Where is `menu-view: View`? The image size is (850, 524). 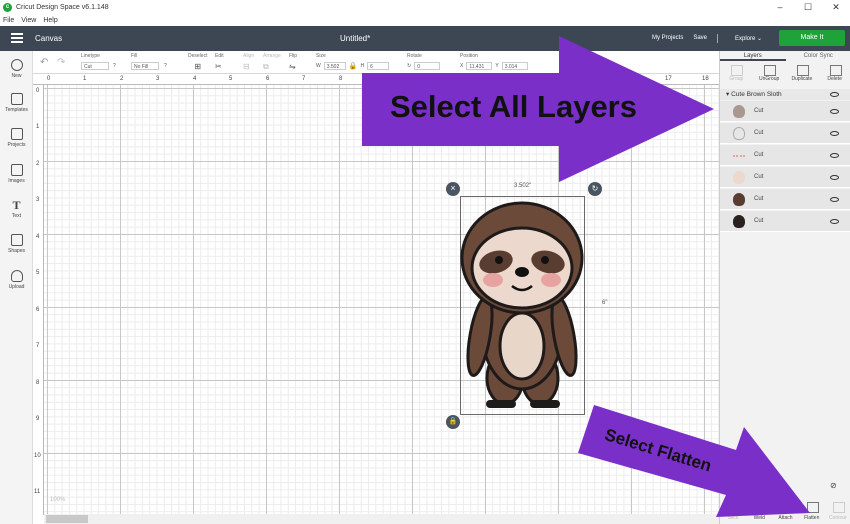
menu-view: View is located at coordinates (28, 20).